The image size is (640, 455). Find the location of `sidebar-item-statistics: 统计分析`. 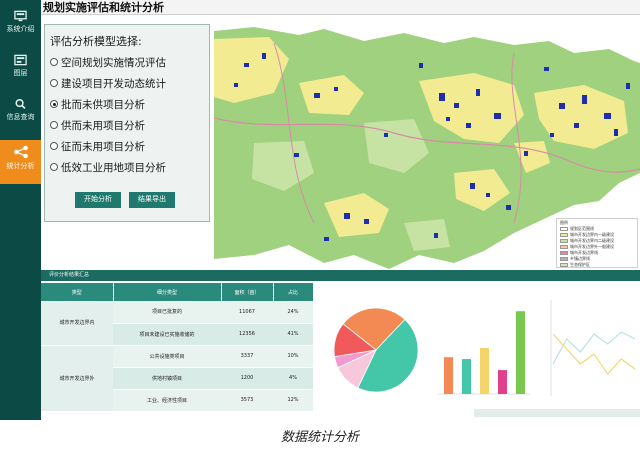

sidebar-item-statistics: 统计分析 is located at coordinates (20, 162).